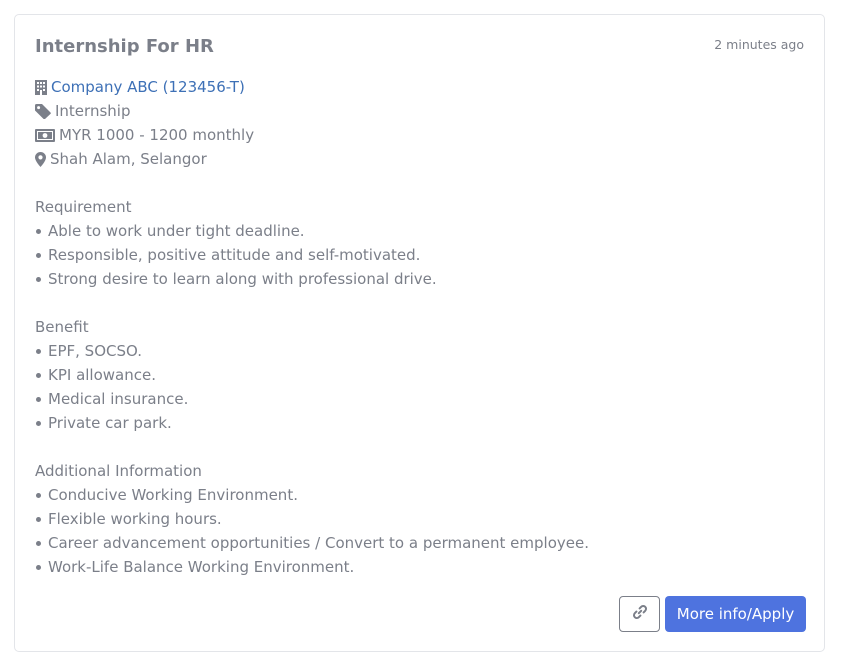 The height and width of the screenshot is (667, 843). I want to click on location-line: Shah Alam, Selangor, so click(121, 159).